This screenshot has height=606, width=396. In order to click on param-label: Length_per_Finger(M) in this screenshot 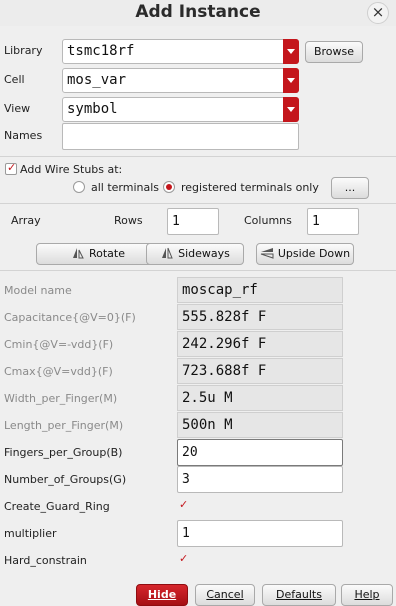, I will do `click(64, 425)`.